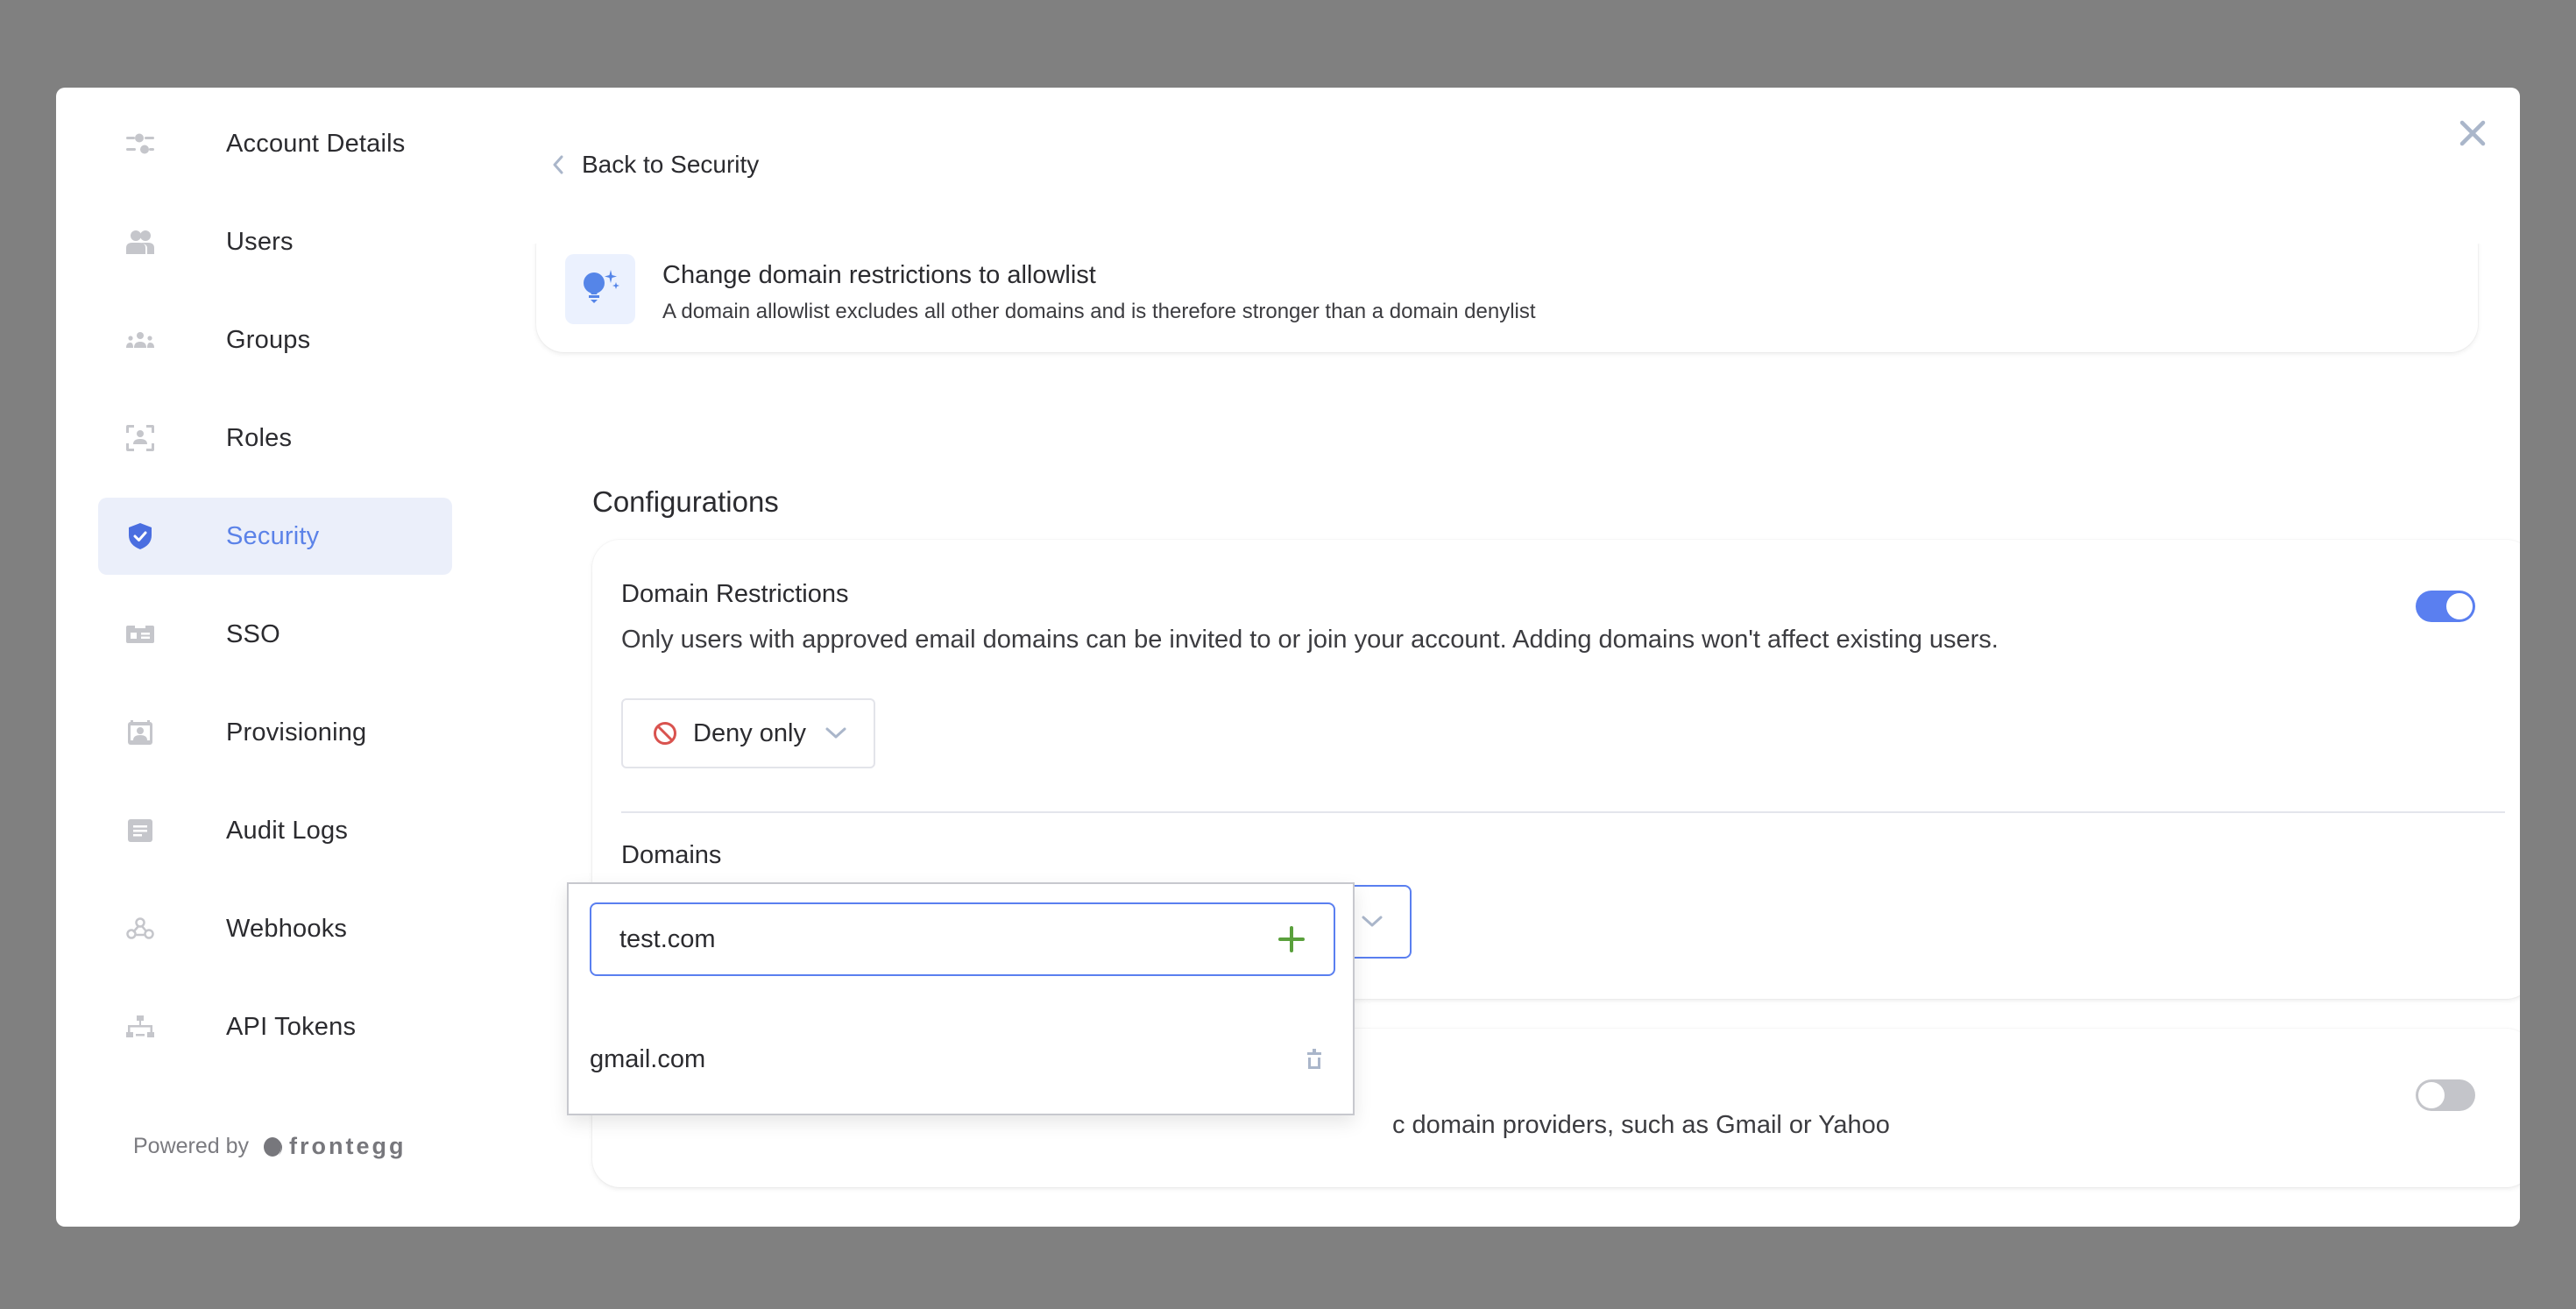 This screenshot has height=1309, width=2576. I want to click on sidebar-item-label: API Tokens, so click(291, 1026).